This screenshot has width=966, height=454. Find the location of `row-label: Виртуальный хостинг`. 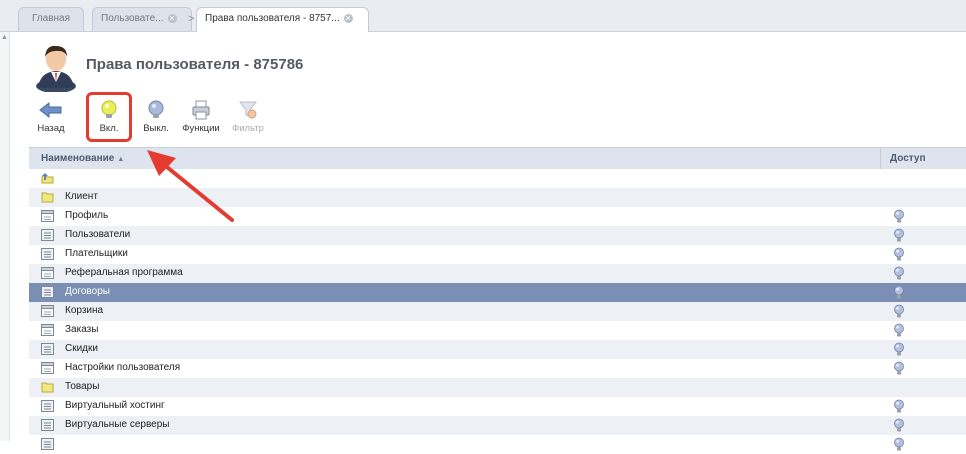

row-label: Виртуальный хостинг is located at coordinates (115, 405).